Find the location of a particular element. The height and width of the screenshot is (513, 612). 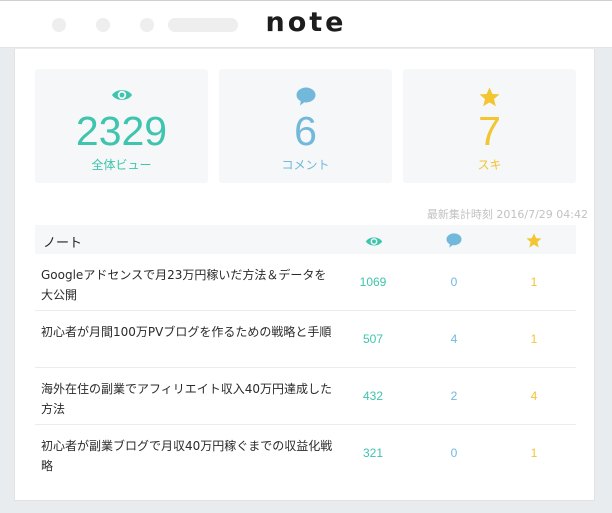

note-title: 初心者が副業ブログで月収40万円稼ぐまでの収益化戦略 is located at coordinates (189, 456).